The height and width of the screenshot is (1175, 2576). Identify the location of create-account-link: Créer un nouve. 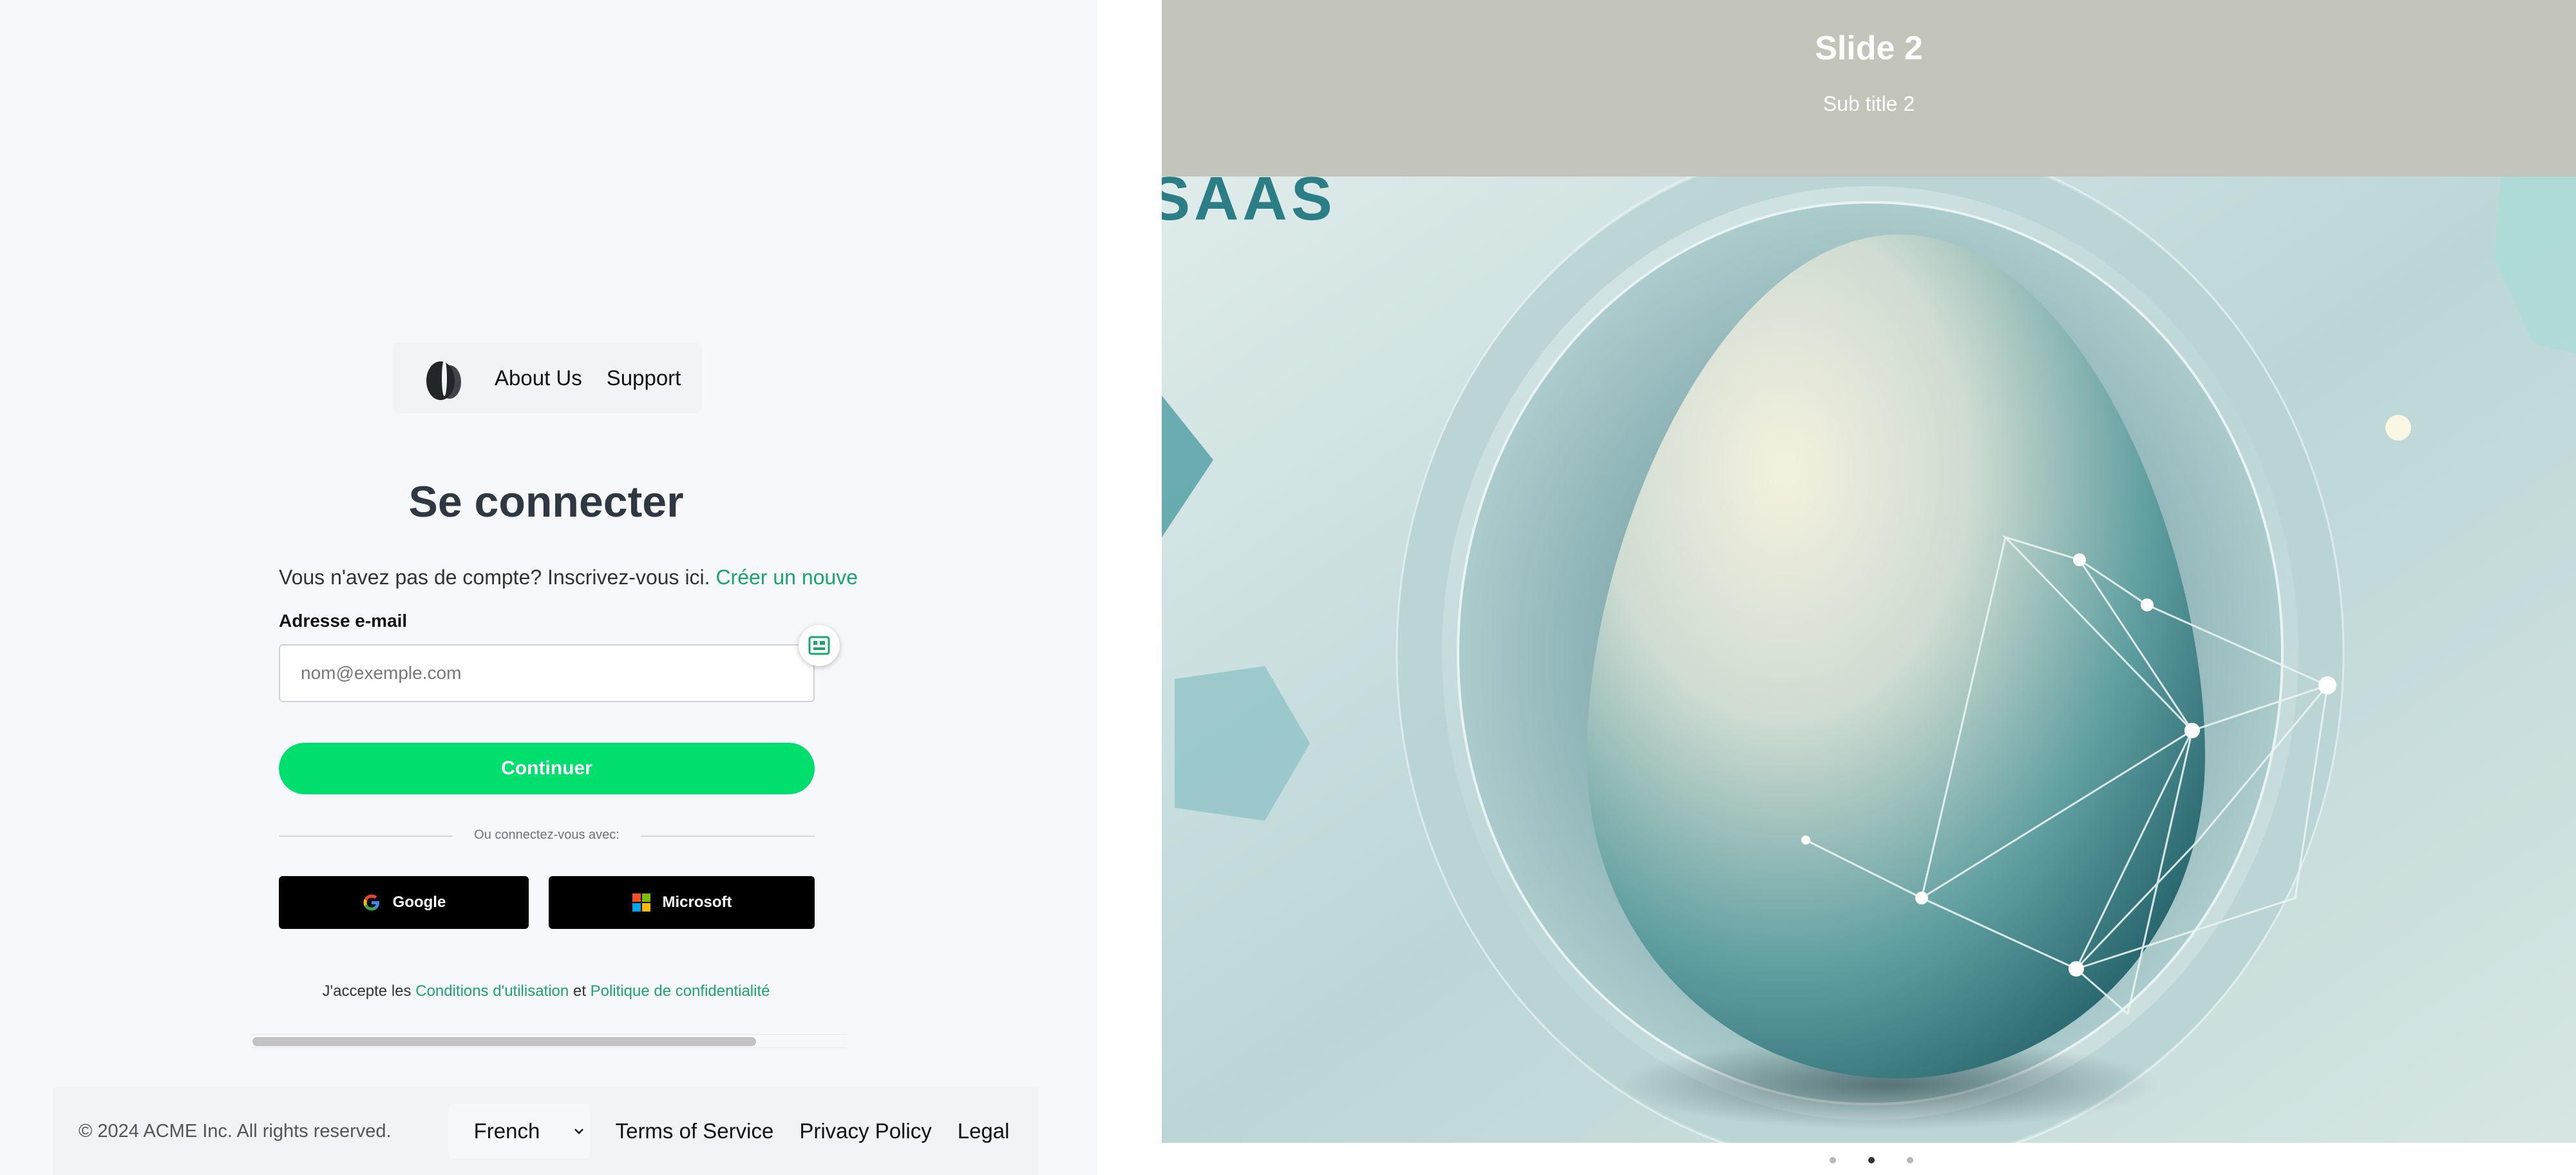
(786, 577).